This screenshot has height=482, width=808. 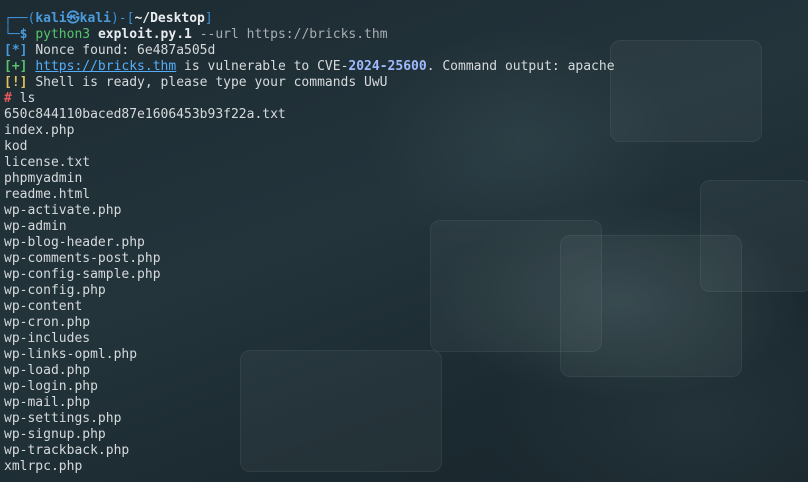 What do you see at coordinates (317, 34) in the screenshot?
I see `command-arg: https://bricks.thm` at bounding box center [317, 34].